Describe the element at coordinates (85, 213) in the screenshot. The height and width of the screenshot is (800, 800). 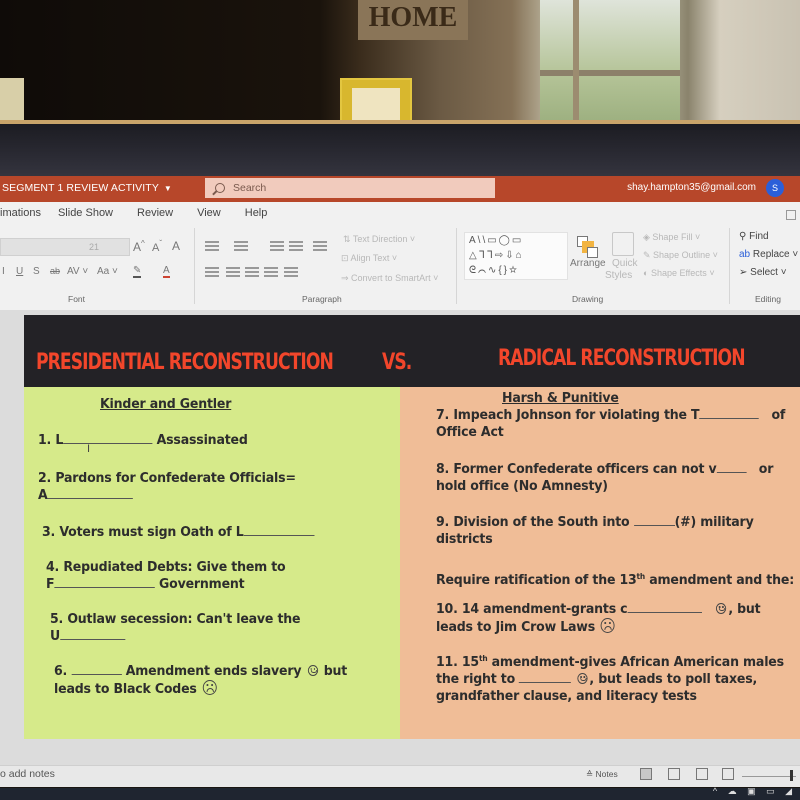
I see `tab-slide-show: Slide Show` at that location.